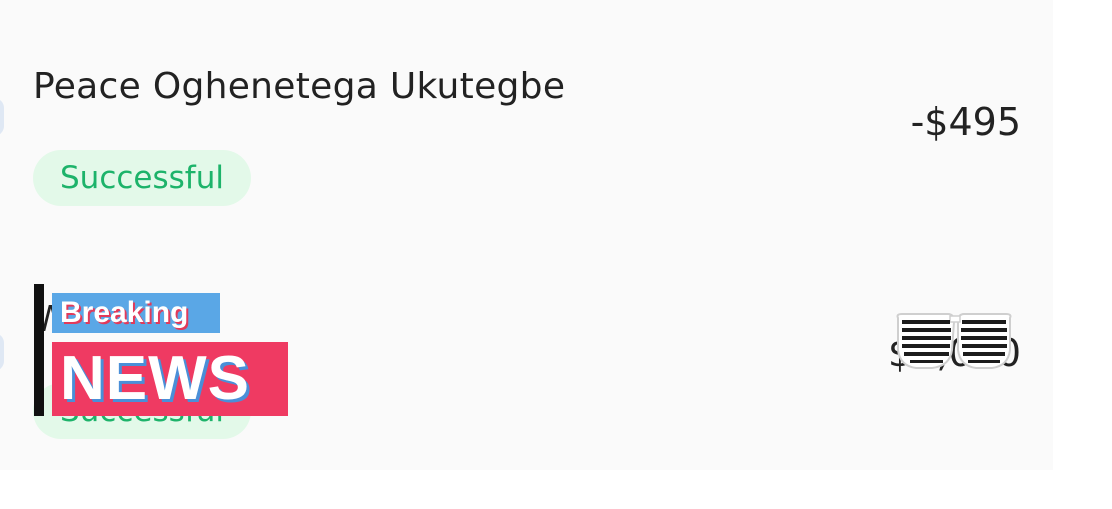  Describe the element at coordinates (142, 178) in the screenshot. I see `status-badge: Successful` at that location.